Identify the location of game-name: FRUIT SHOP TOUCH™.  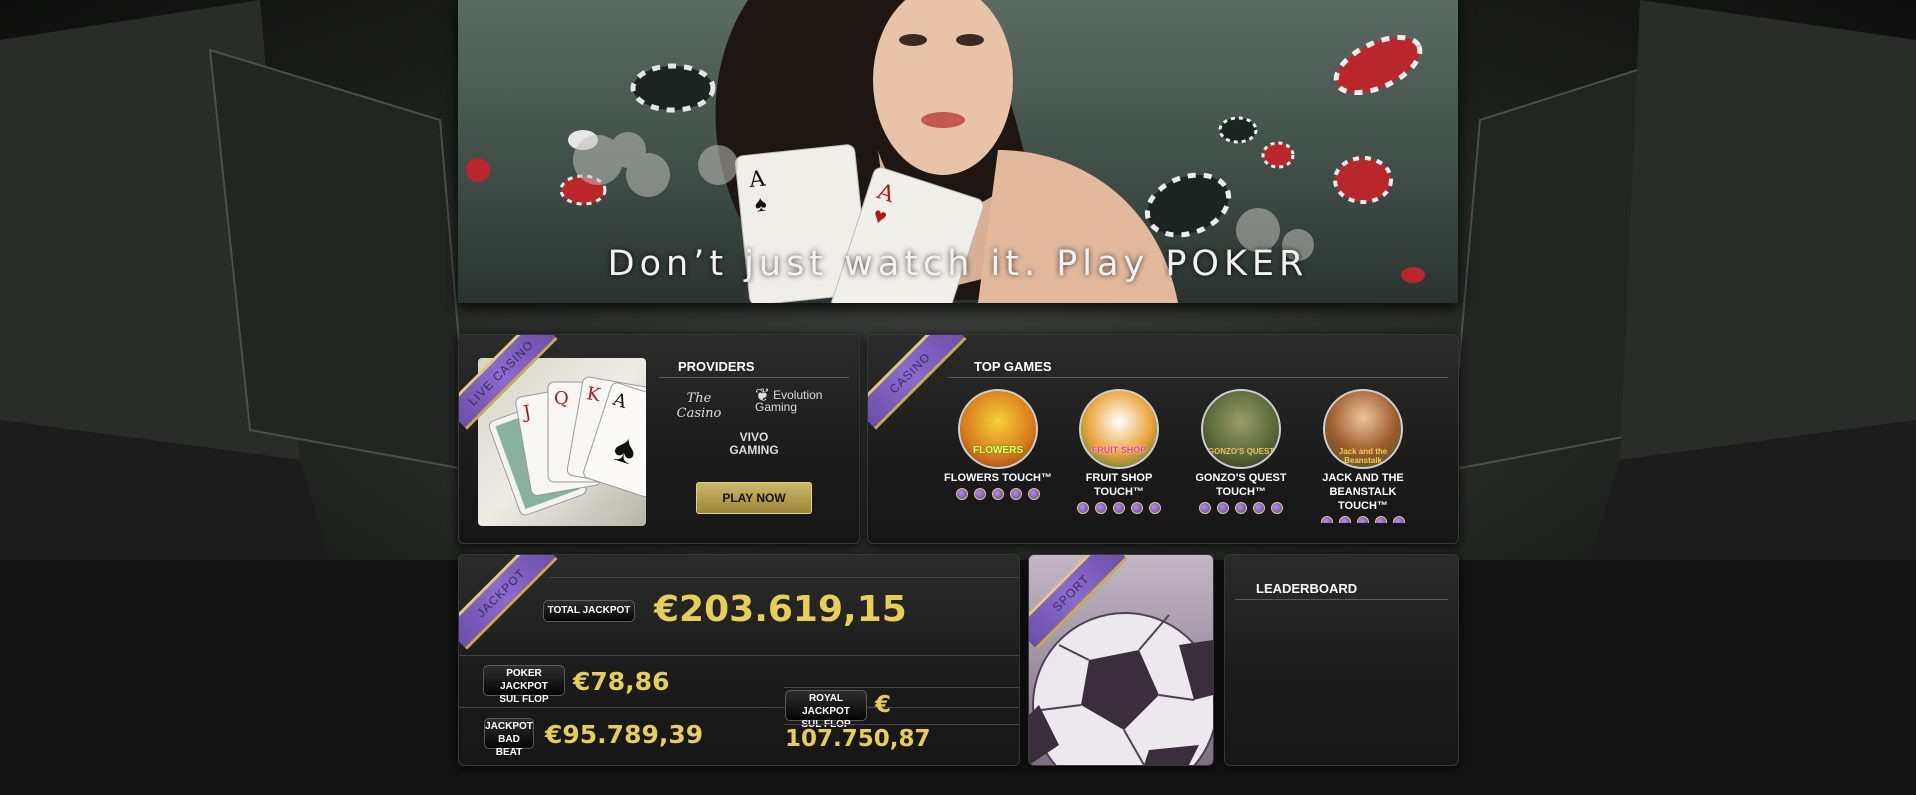
(1119, 485).